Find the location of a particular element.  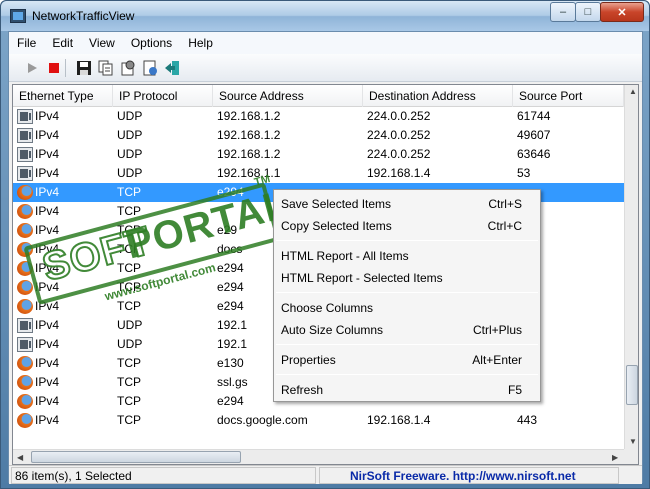

minimize-icon: – is located at coordinates (563, 12).